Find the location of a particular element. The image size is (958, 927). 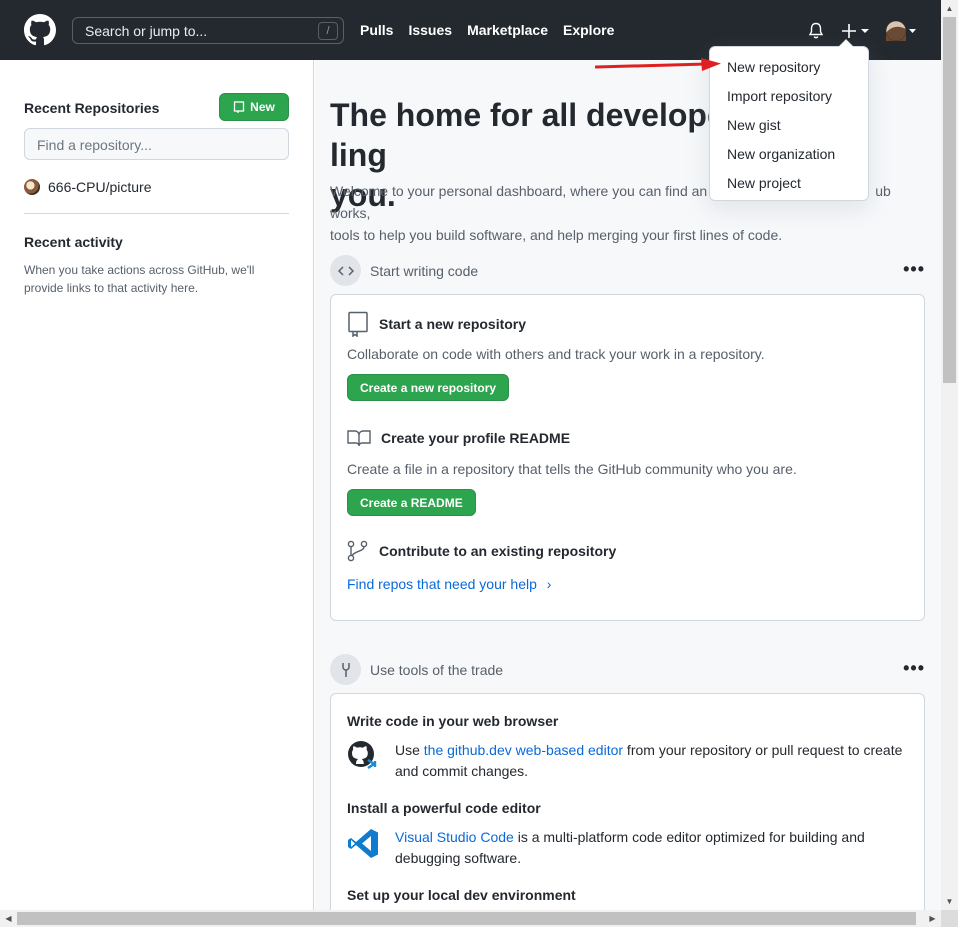

divider is located at coordinates (156, 213).